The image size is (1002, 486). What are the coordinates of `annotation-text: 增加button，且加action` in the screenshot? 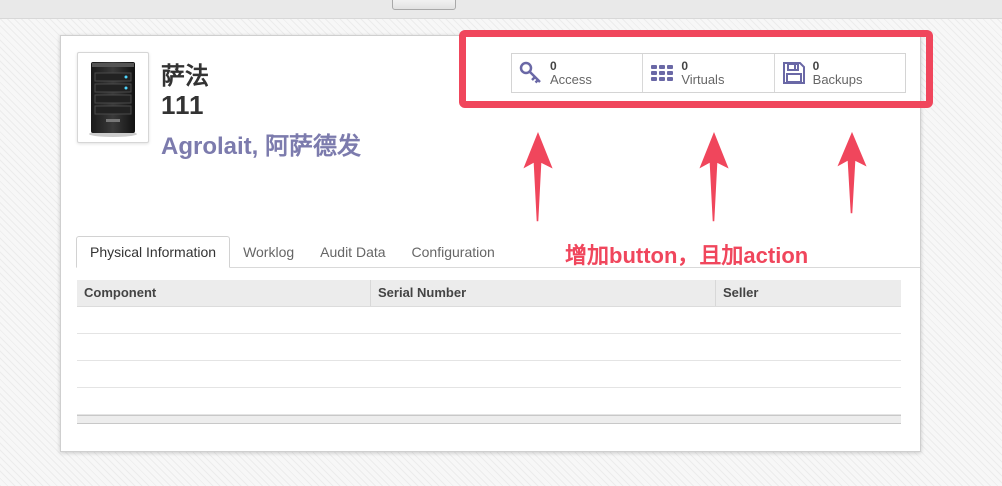 It's located at (687, 255).